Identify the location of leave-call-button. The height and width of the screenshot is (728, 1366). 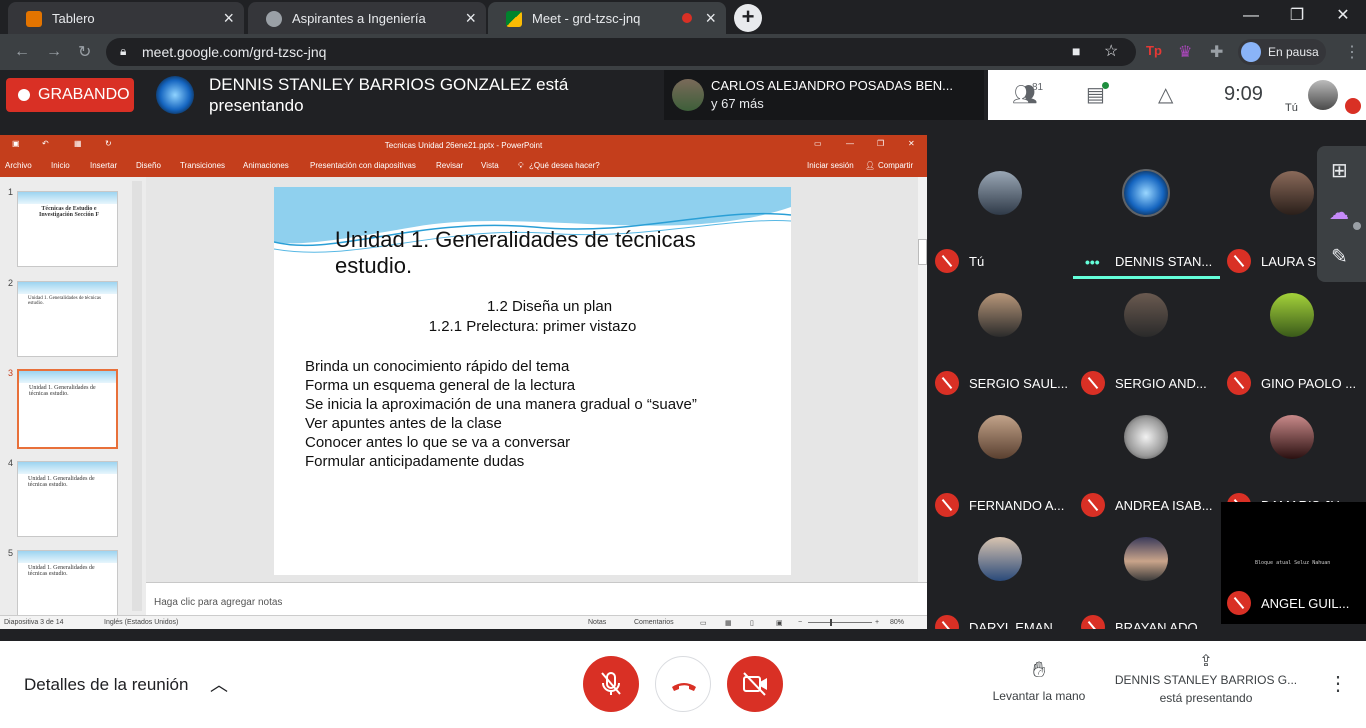
(683, 684).